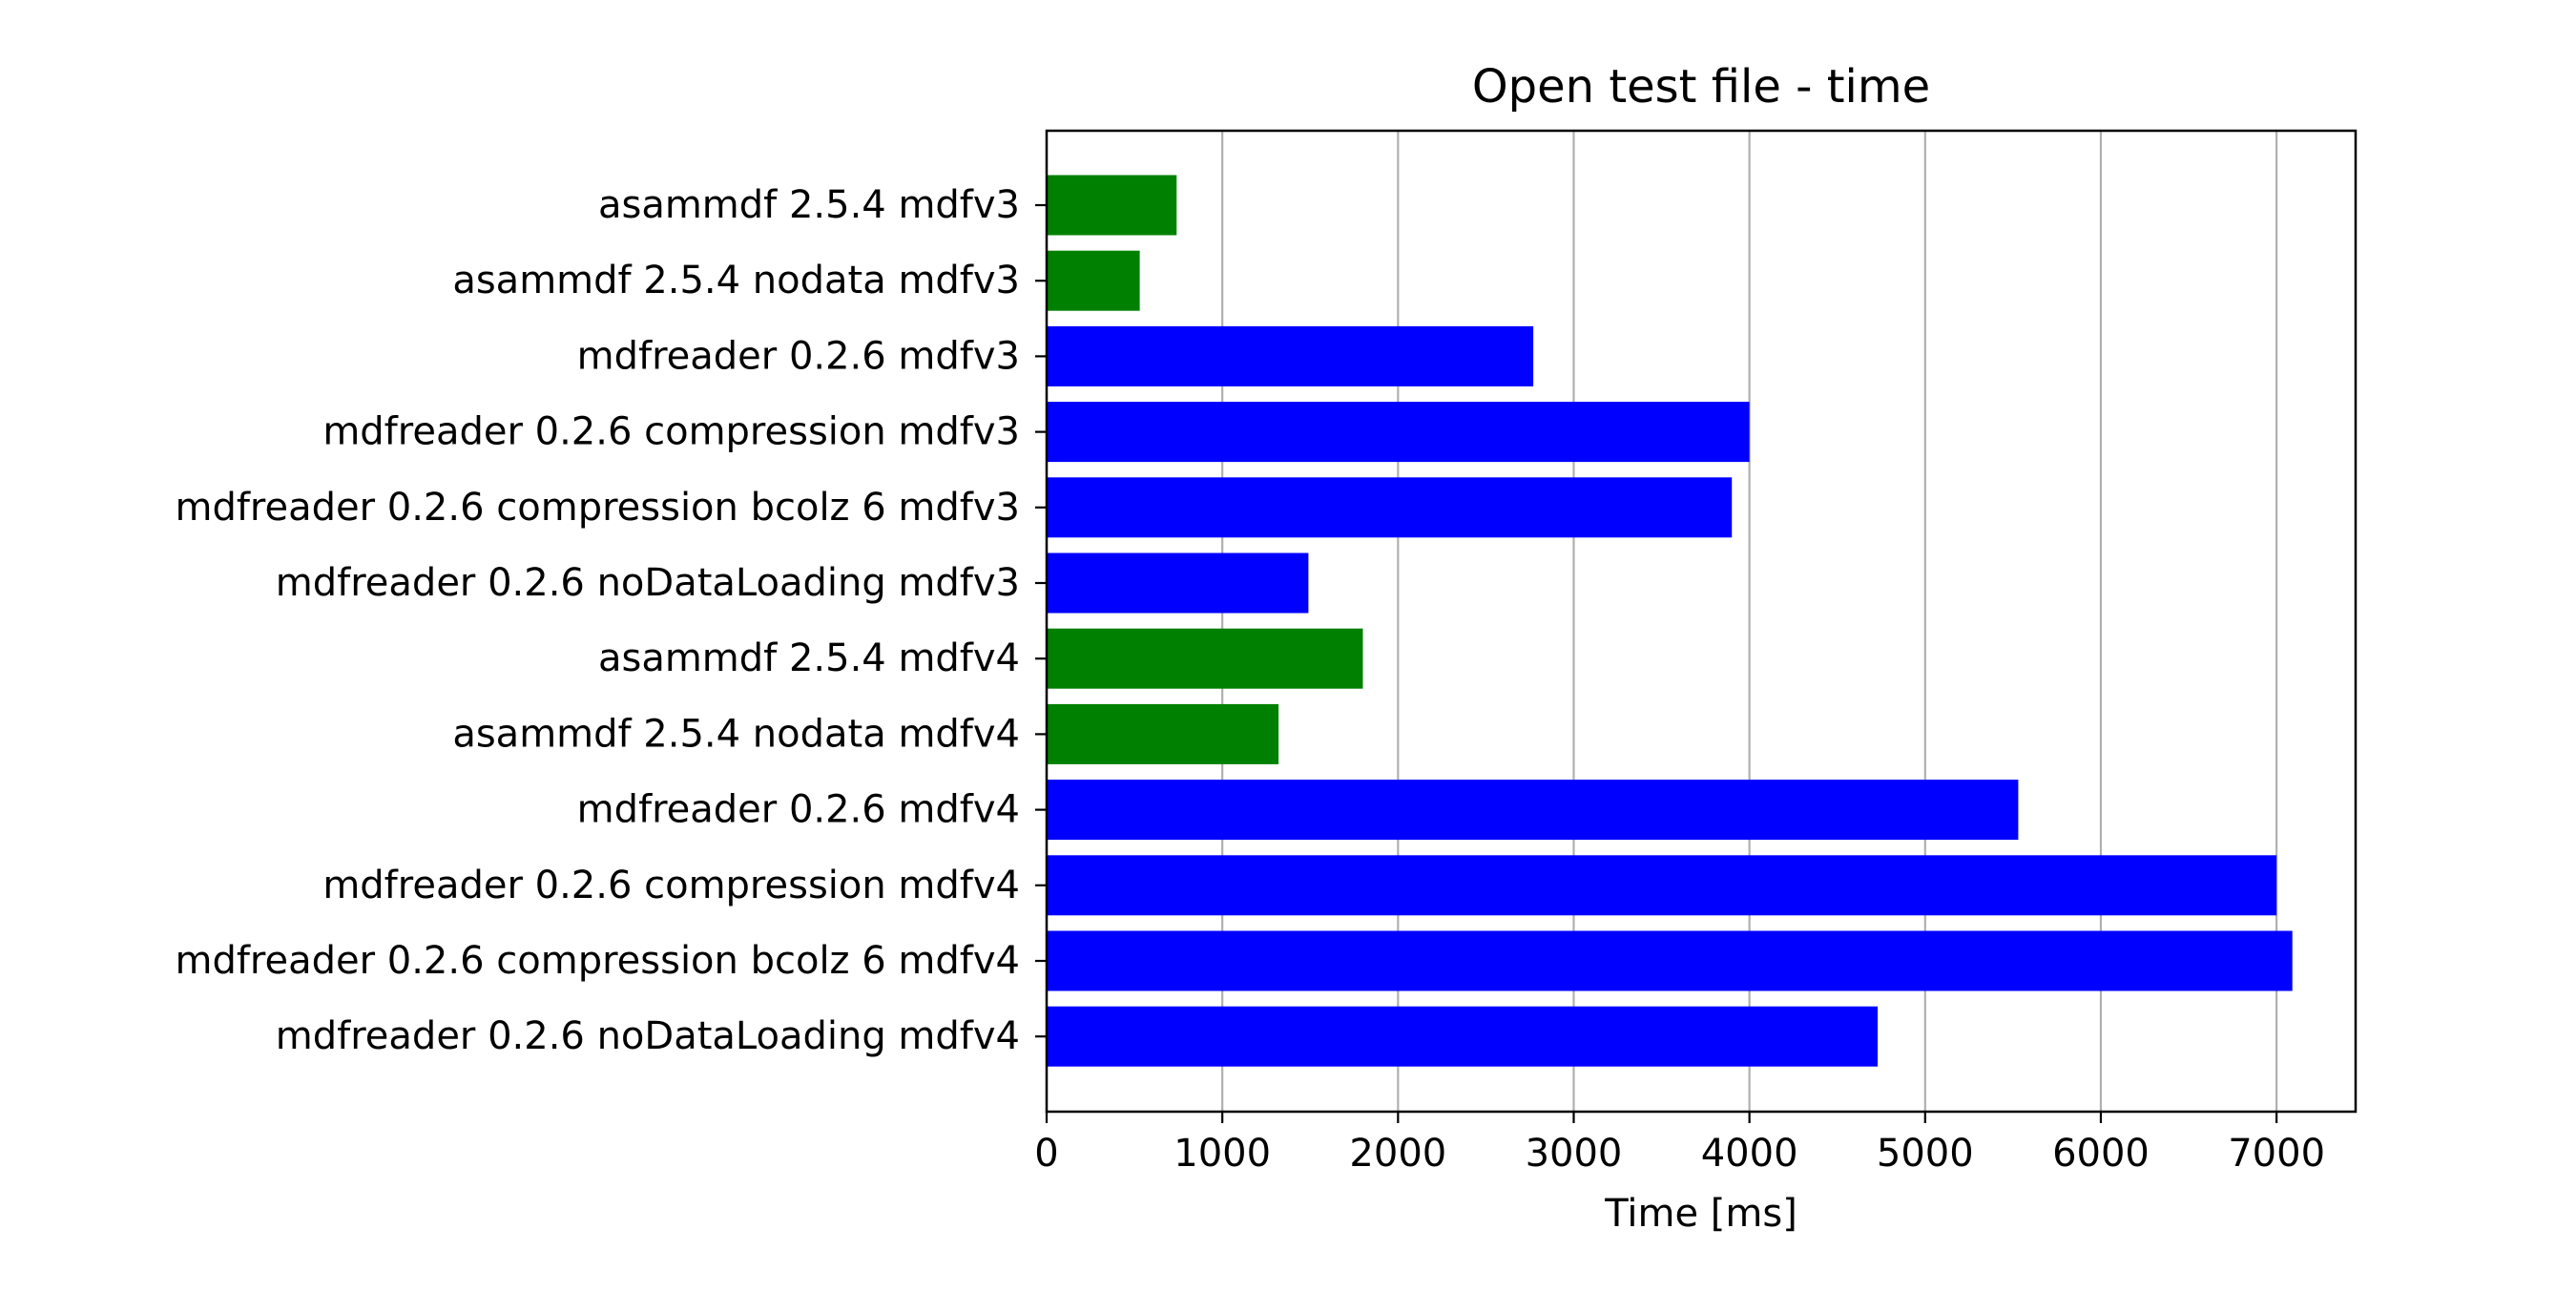  What do you see at coordinates (736, 734) in the screenshot?
I see `y-tick-label: asammdf 2.5.4 nodata mdfv4` at bounding box center [736, 734].